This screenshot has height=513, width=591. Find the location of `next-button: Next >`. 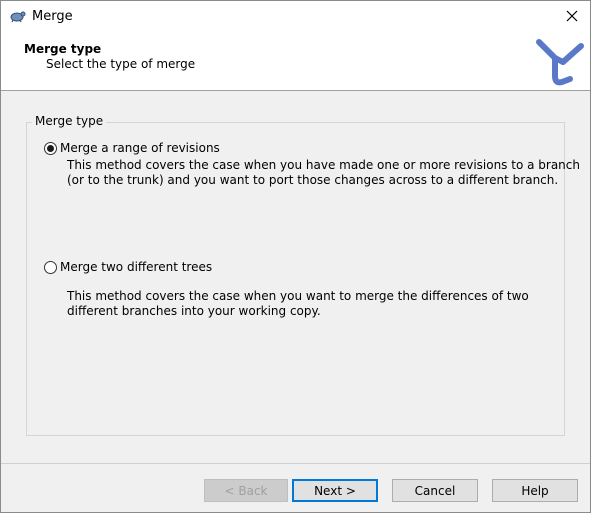

next-button: Next > is located at coordinates (335, 490).